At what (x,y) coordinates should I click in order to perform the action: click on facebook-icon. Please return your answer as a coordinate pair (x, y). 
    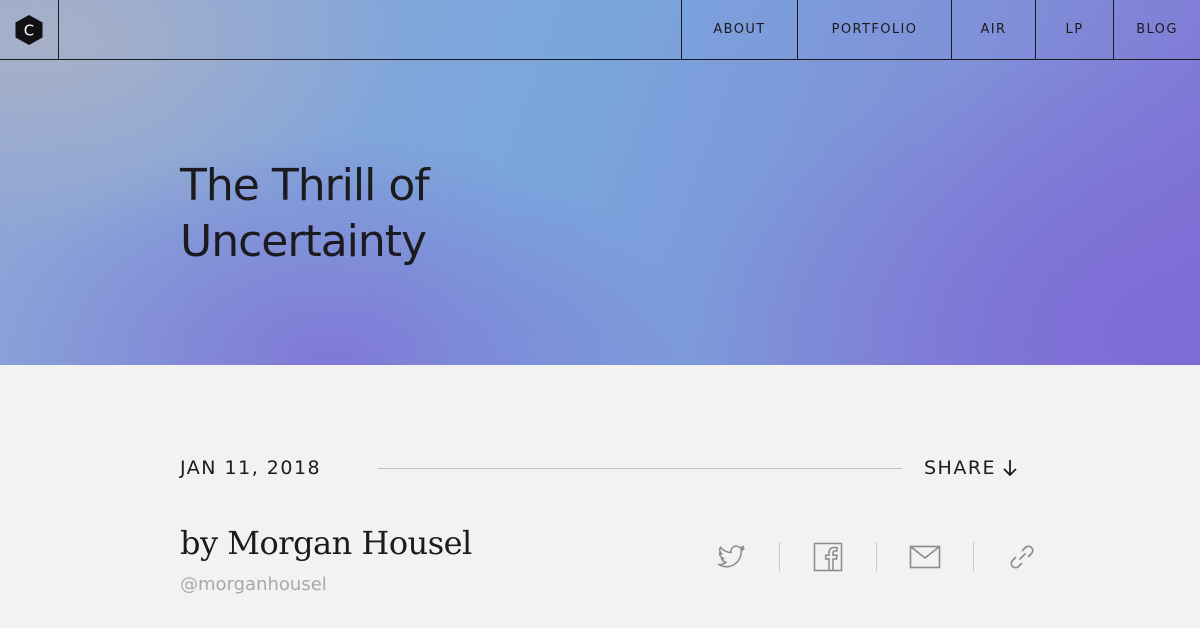
    Looking at the image, I should click on (828, 557).